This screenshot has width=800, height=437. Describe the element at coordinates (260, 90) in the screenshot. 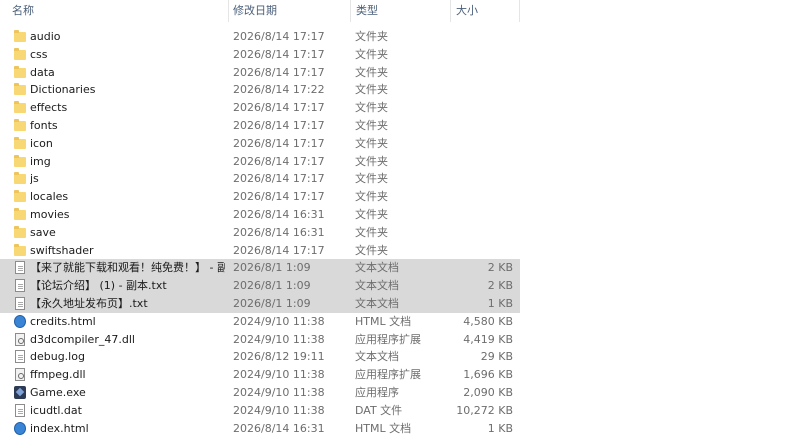

I see `file-row: Dictionaries 2026/8/14 17:22 文件夹` at that location.